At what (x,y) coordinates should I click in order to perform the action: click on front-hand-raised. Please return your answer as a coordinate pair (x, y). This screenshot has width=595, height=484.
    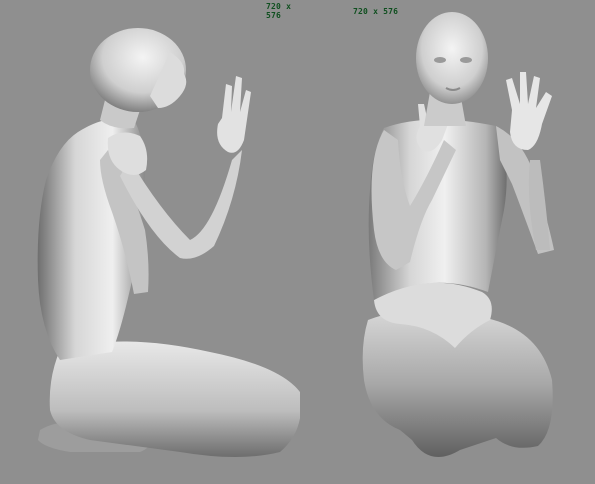
    Looking at the image, I should click on (529, 111).